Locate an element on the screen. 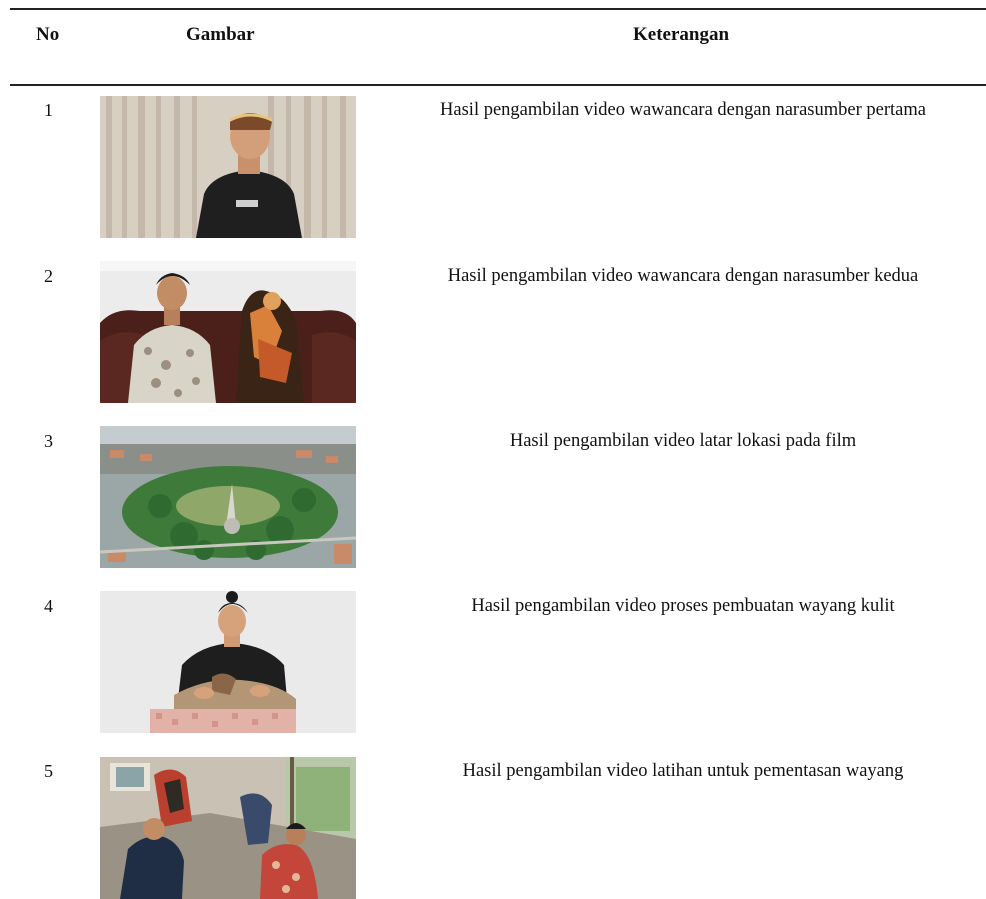  header-no: No is located at coordinates (48, 34).